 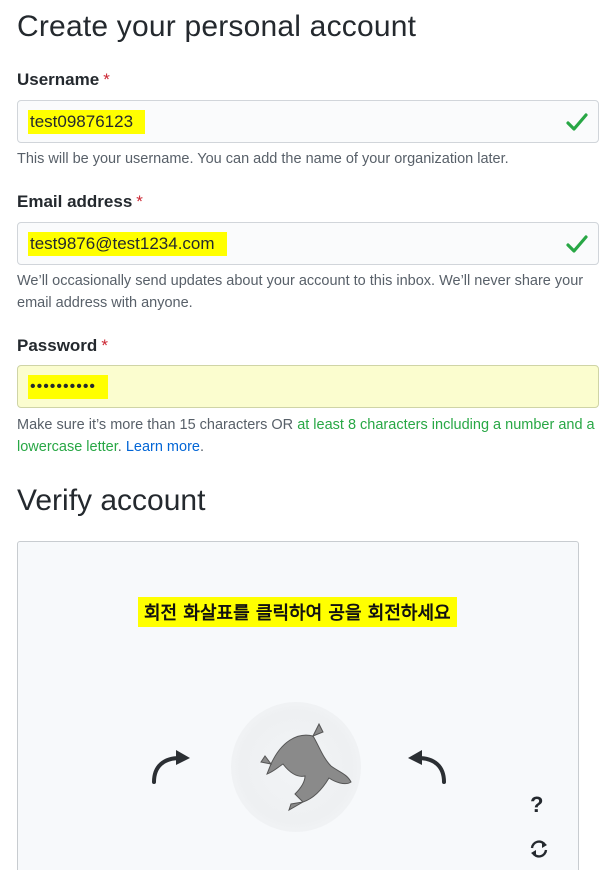 What do you see at coordinates (87, 122) in the screenshot?
I see `username-value: test09876123` at bounding box center [87, 122].